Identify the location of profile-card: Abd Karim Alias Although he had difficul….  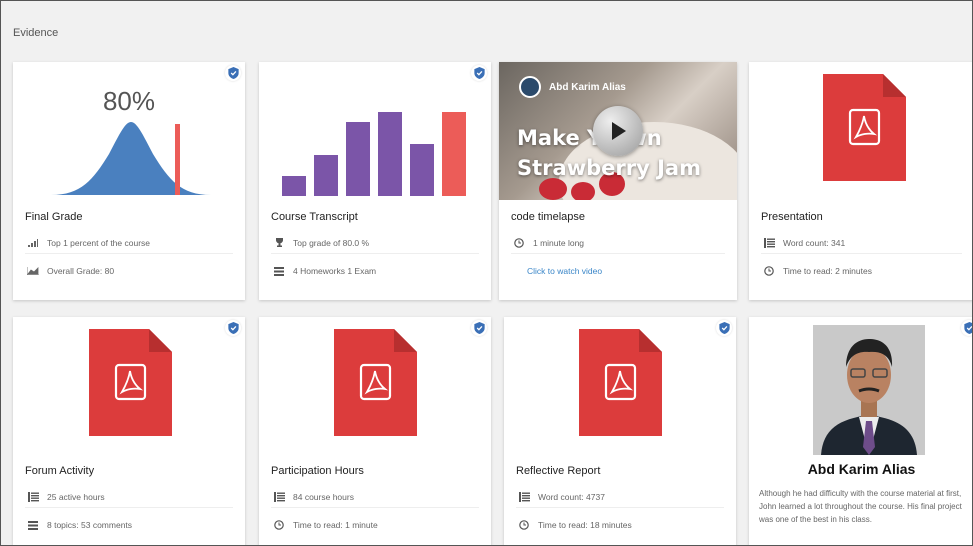
(860, 431).